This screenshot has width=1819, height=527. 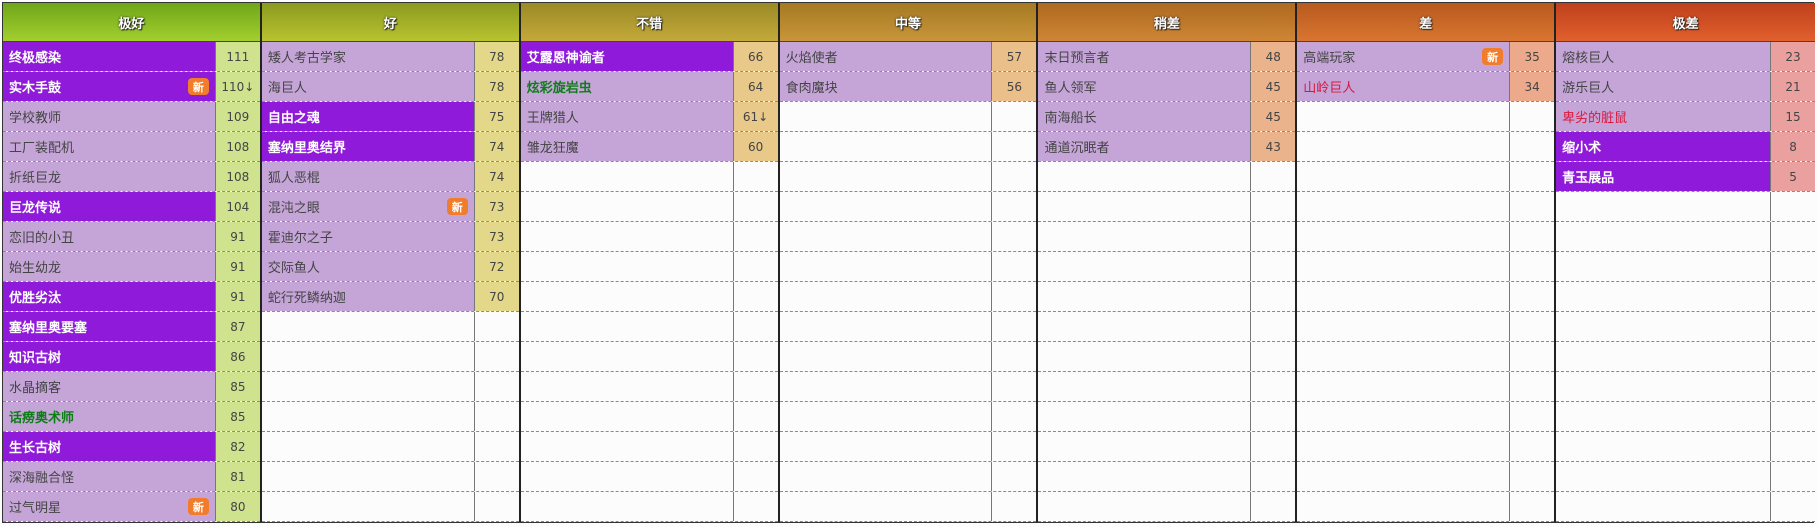 What do you see at coordinates (649, 117) in the screenshot?
I see `card-row: 王牌猎人 61↓` at bounding box center [649, 117].